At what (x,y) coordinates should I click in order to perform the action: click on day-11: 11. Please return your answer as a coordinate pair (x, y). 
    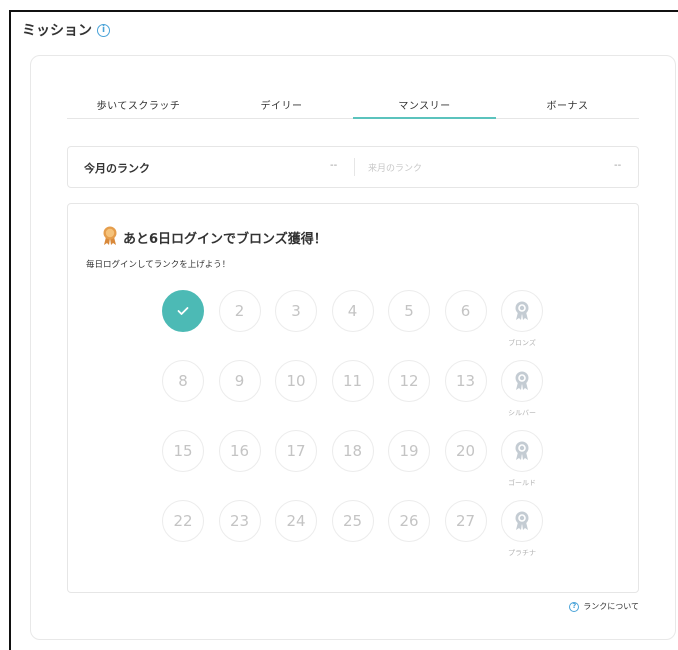
    Looking at the image, I should click on (352, 381).